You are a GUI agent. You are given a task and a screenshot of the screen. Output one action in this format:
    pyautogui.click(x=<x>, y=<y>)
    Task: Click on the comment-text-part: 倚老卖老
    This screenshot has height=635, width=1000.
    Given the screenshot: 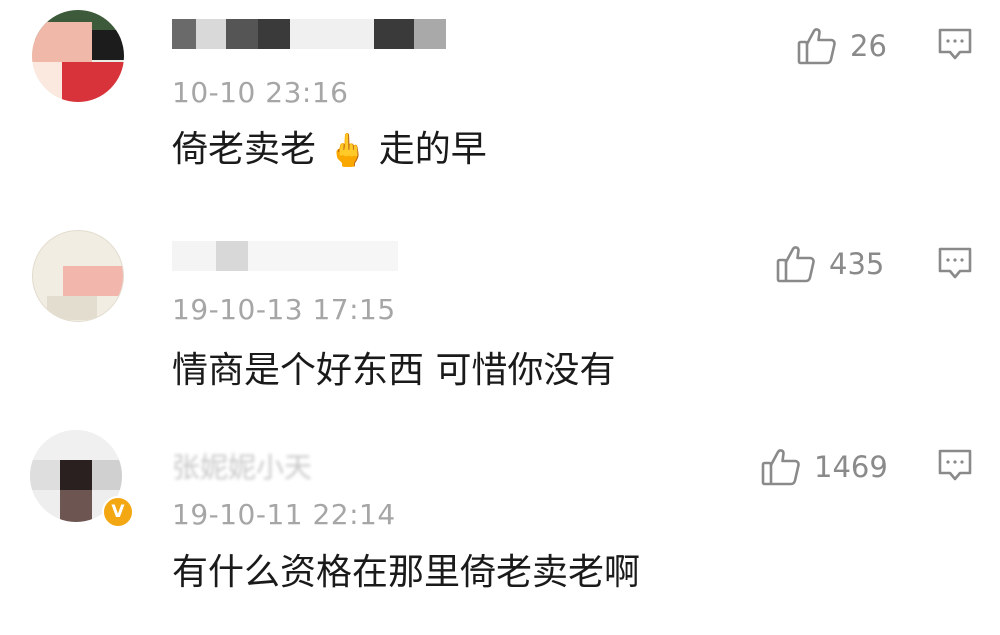 What is the action you would take?
    pyautogui.click(x=244, y=149)
    